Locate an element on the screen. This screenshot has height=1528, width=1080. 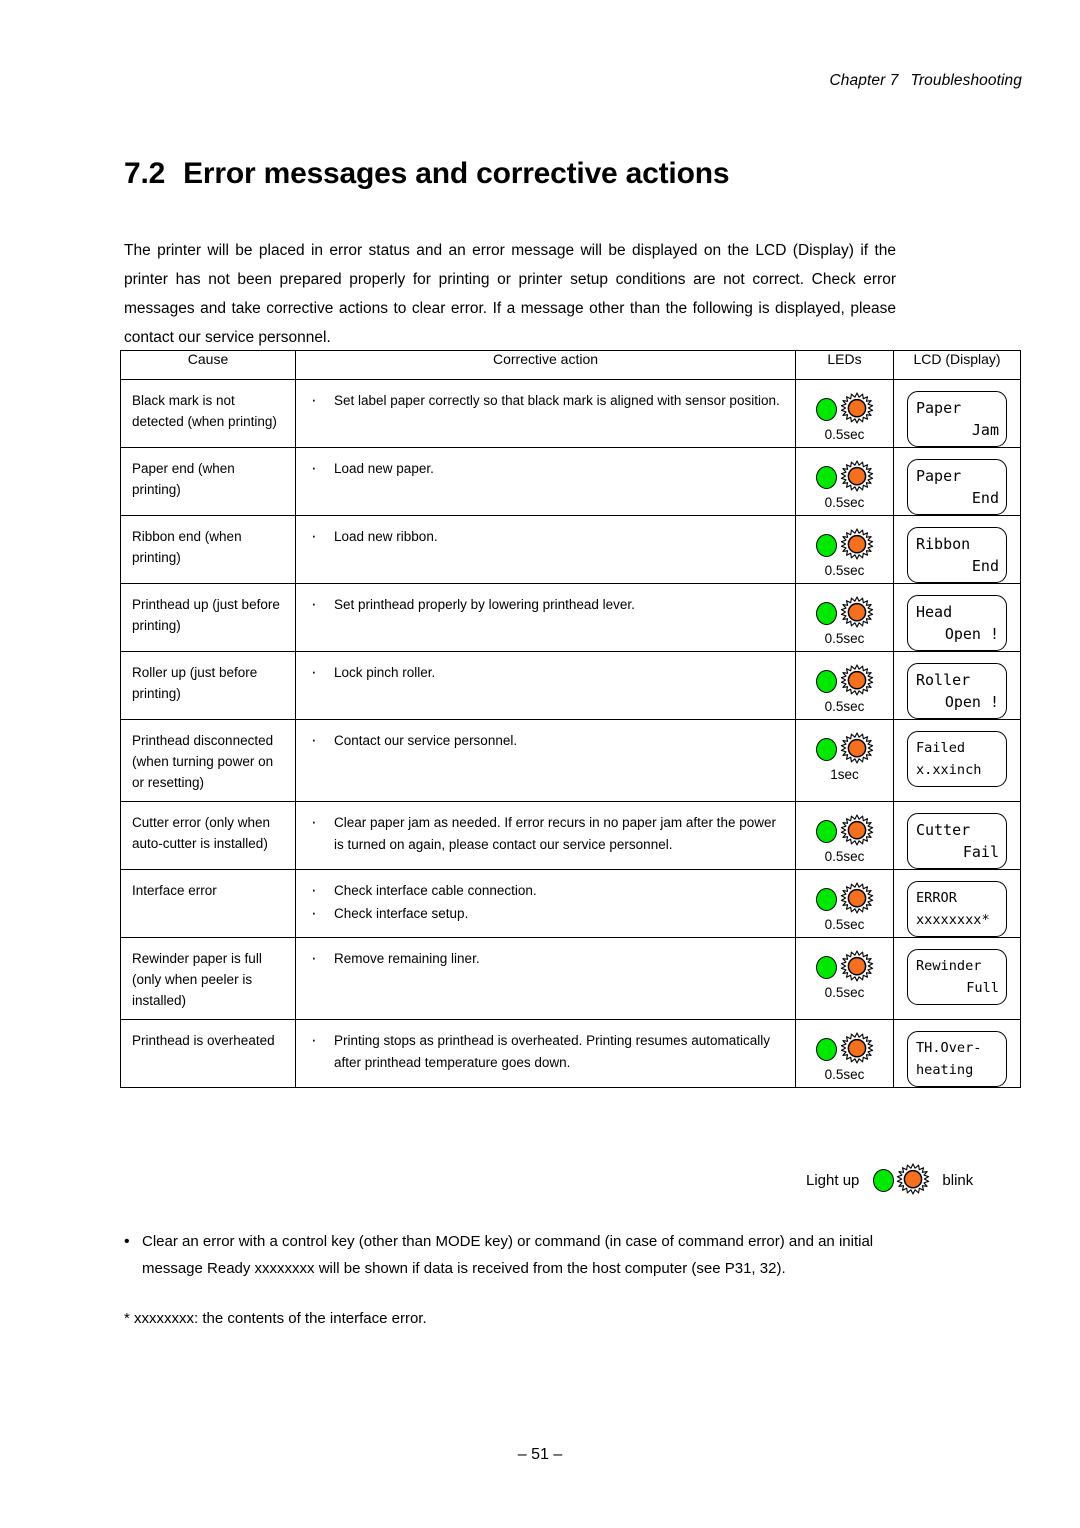
cell-lcd-display: Paper Jam is located at coordinates (957, 413).